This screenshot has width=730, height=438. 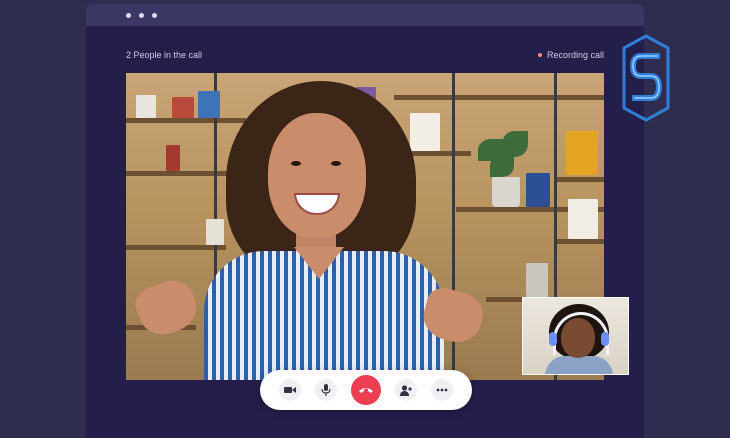 I want to click on call-controls-bar, so click(x=366, y=390).